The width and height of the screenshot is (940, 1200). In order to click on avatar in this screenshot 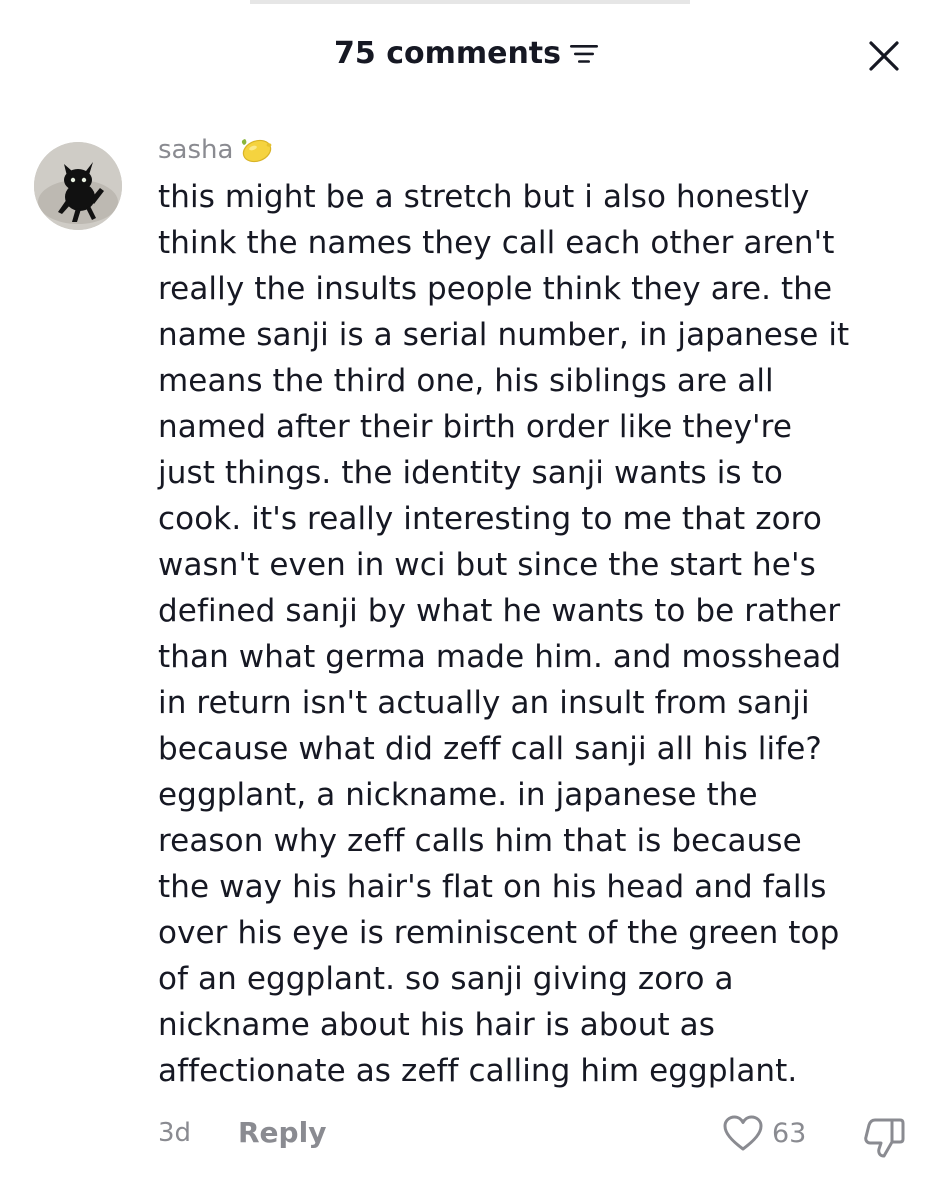, I will do `click(78, 186)`.